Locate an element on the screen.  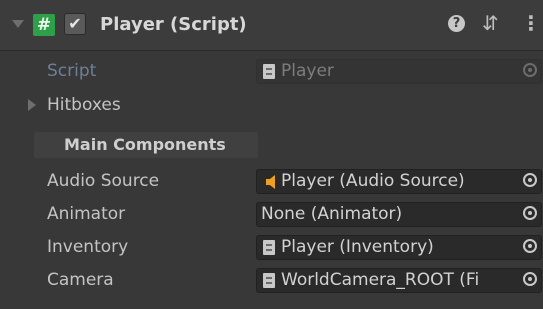
foldout-right-arrow-icon is located at coordinates (32, 105).